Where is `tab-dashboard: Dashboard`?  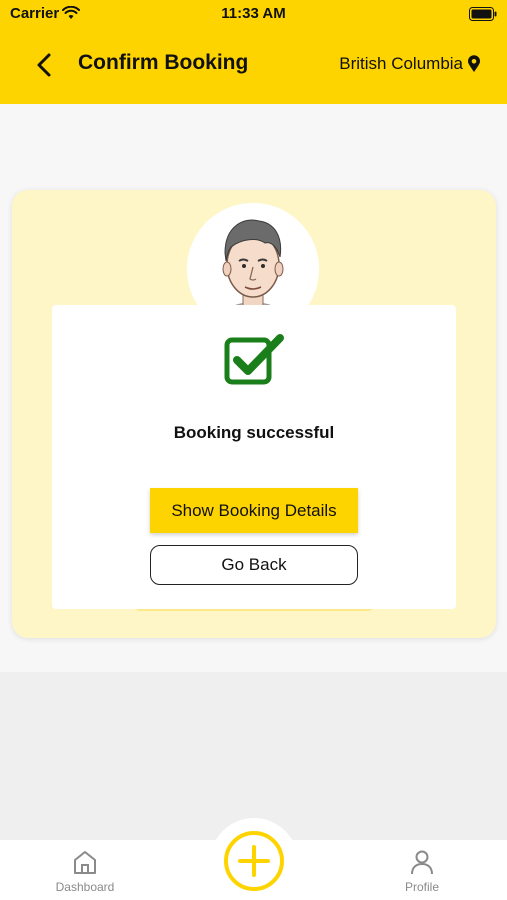
tab-dashboard: Dashboard is located at coordinates (85, 871).